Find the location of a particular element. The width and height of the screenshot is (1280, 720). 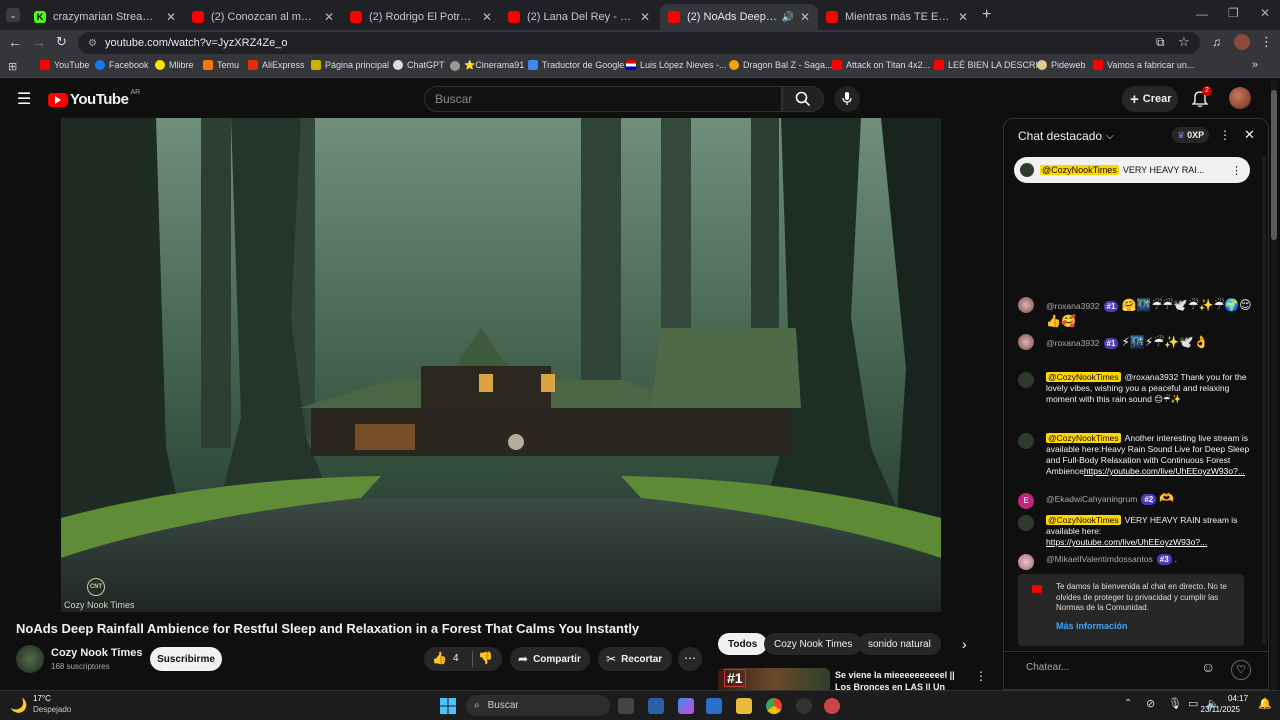

weather-moon-icon: 🌙 is located at coordinates (18, 705).